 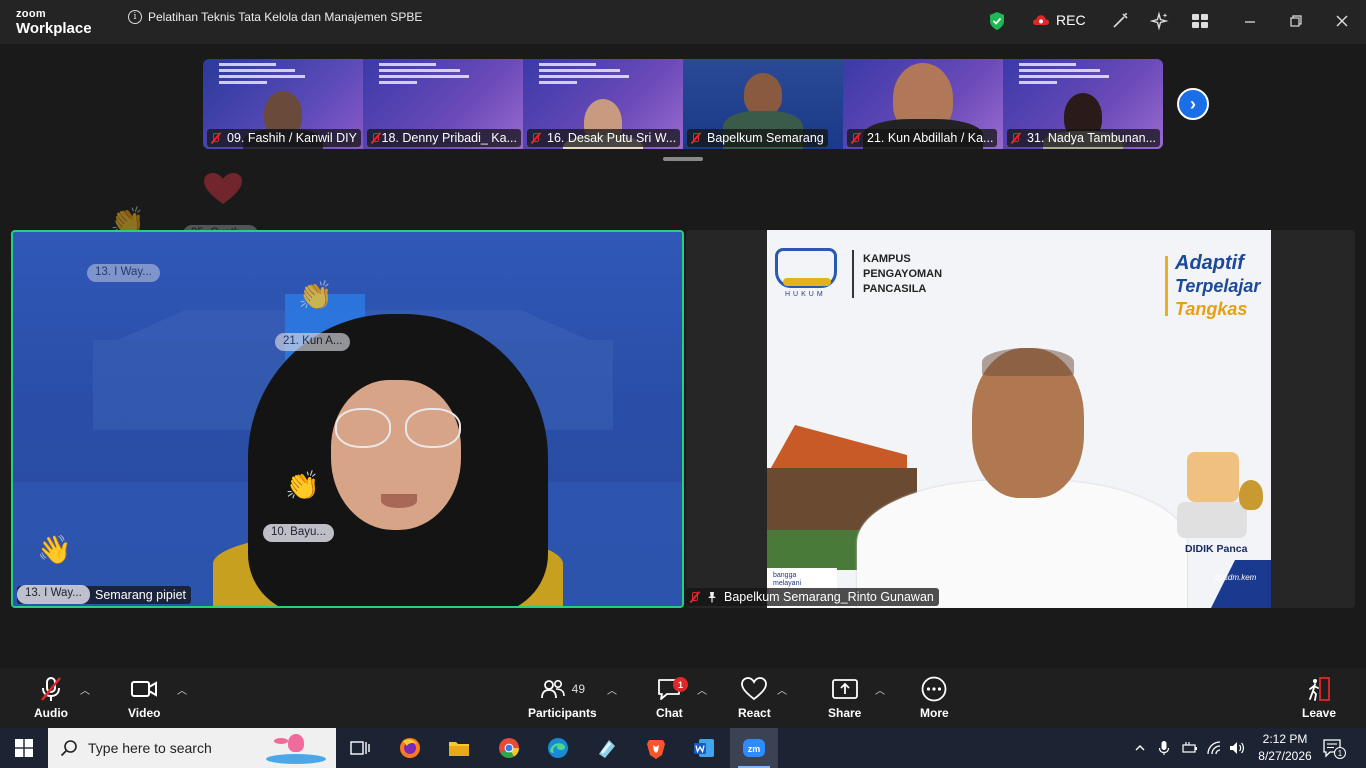 I want to click on participants-count: 49, so click(x=578, y=689).